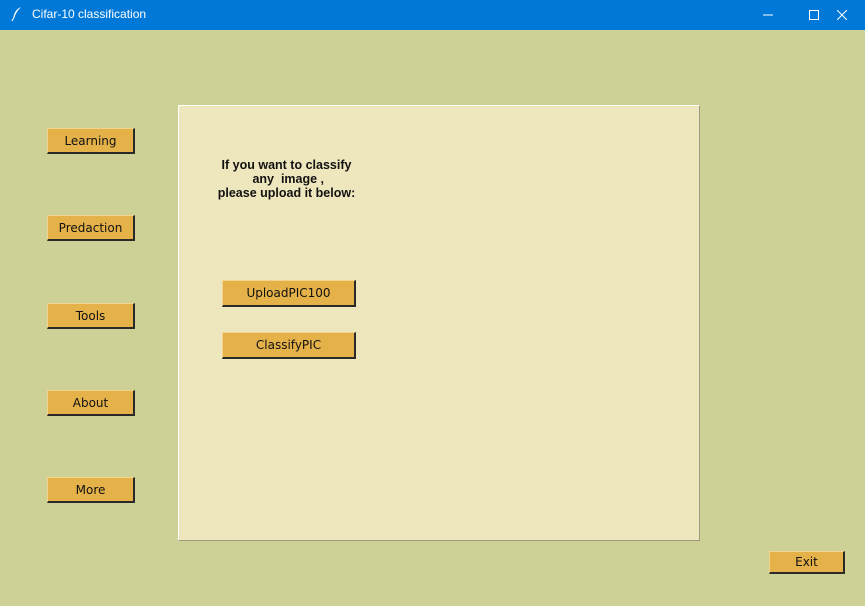 The height and width of the screenshot is (606, 865). I want to click on predaction-button: Predaction, so click(91, 228).